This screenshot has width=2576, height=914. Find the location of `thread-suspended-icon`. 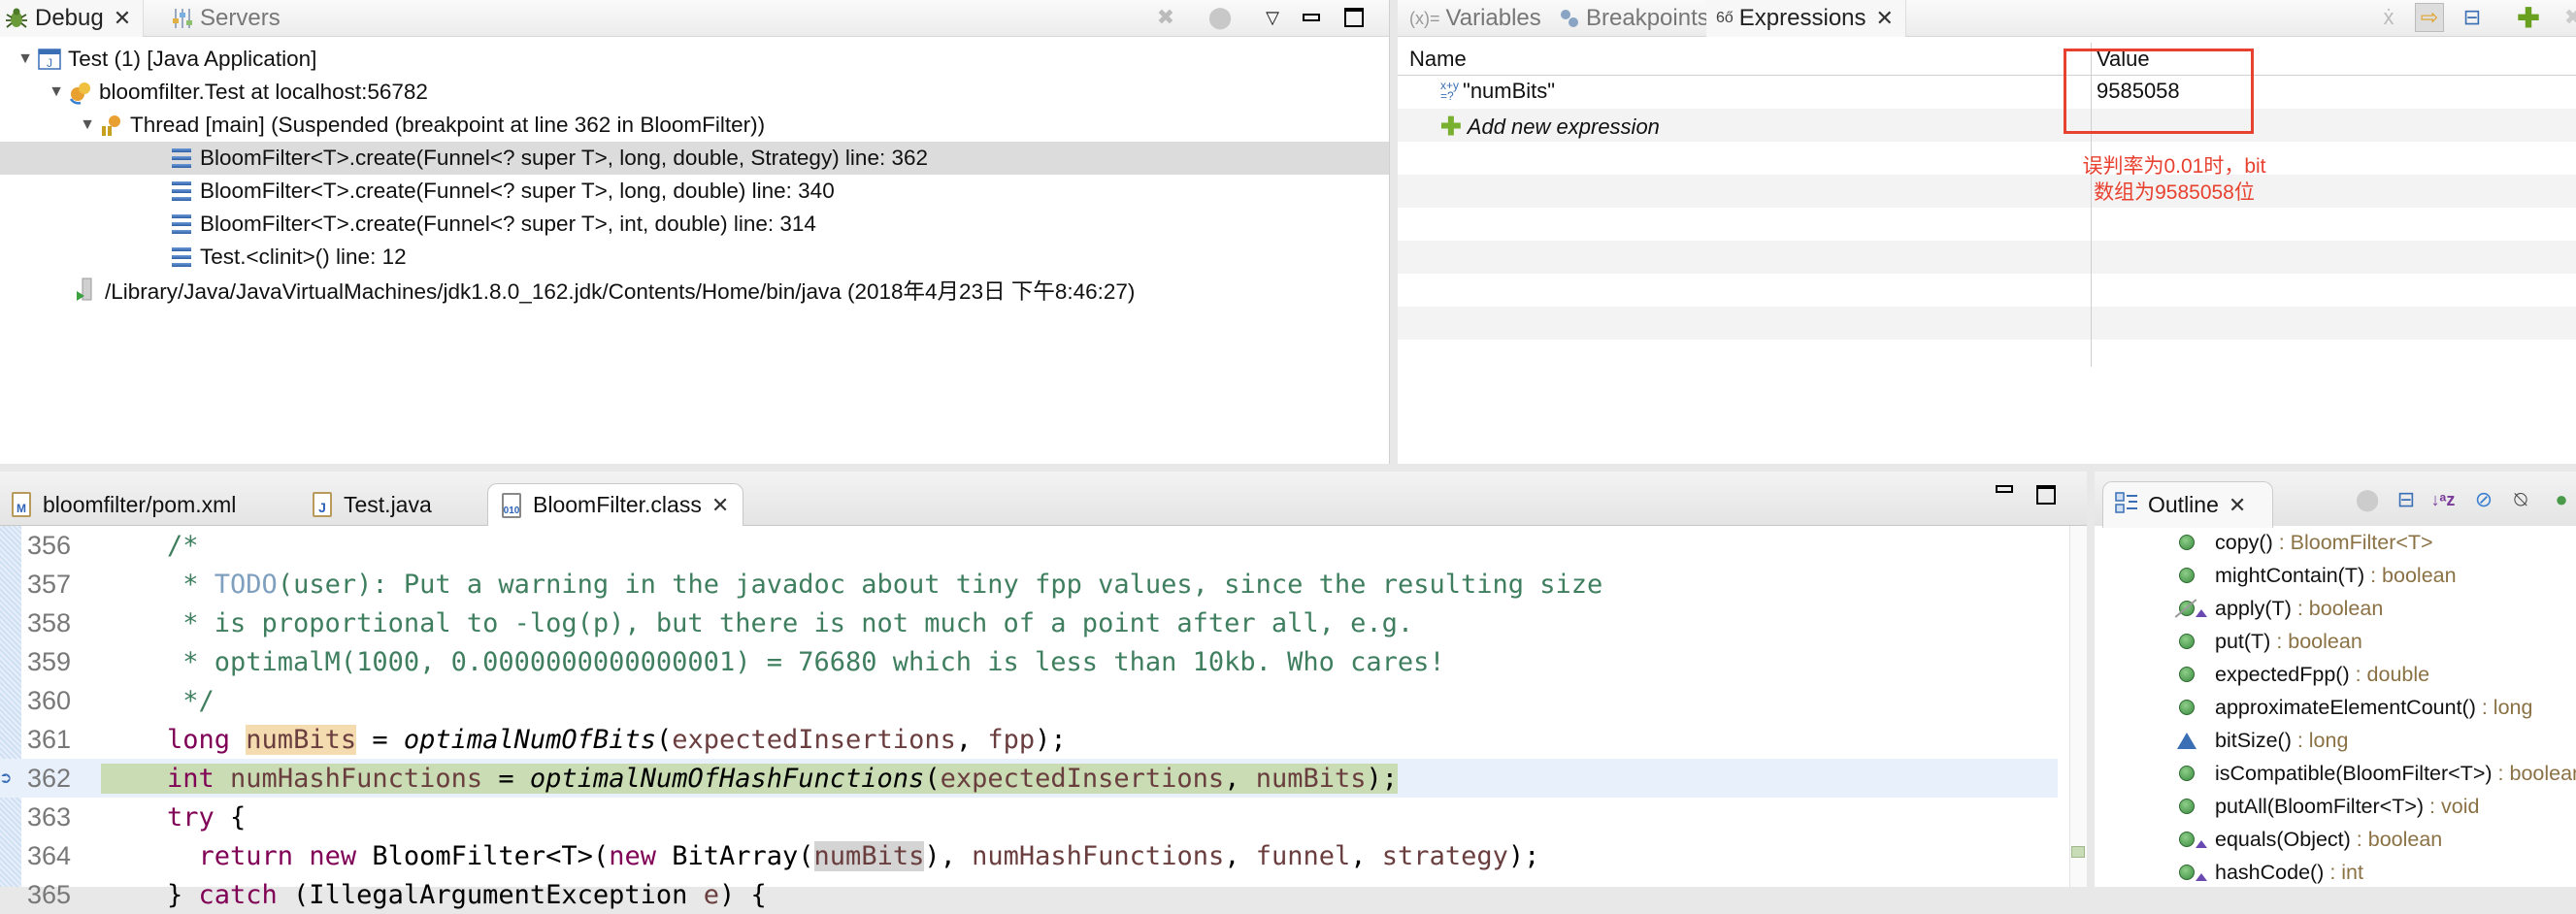

thread-suspended-icon is located at coordinates (111, 125).